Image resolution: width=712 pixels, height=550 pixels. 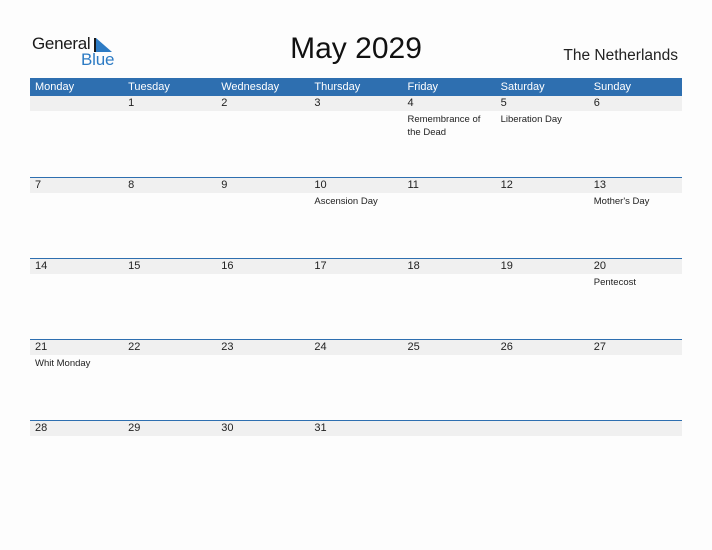 What do you see at coordinates (599, 347) in the screenshot?
I see `day-number: 27` at bounding box center [599, 347].